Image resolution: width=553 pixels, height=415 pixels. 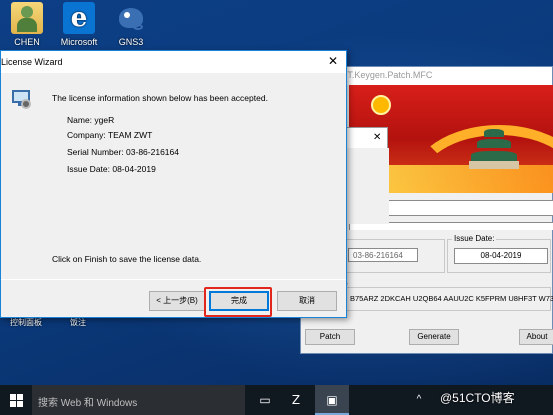 I want to click on banner-logo-icon, so click(x=381, y=105).